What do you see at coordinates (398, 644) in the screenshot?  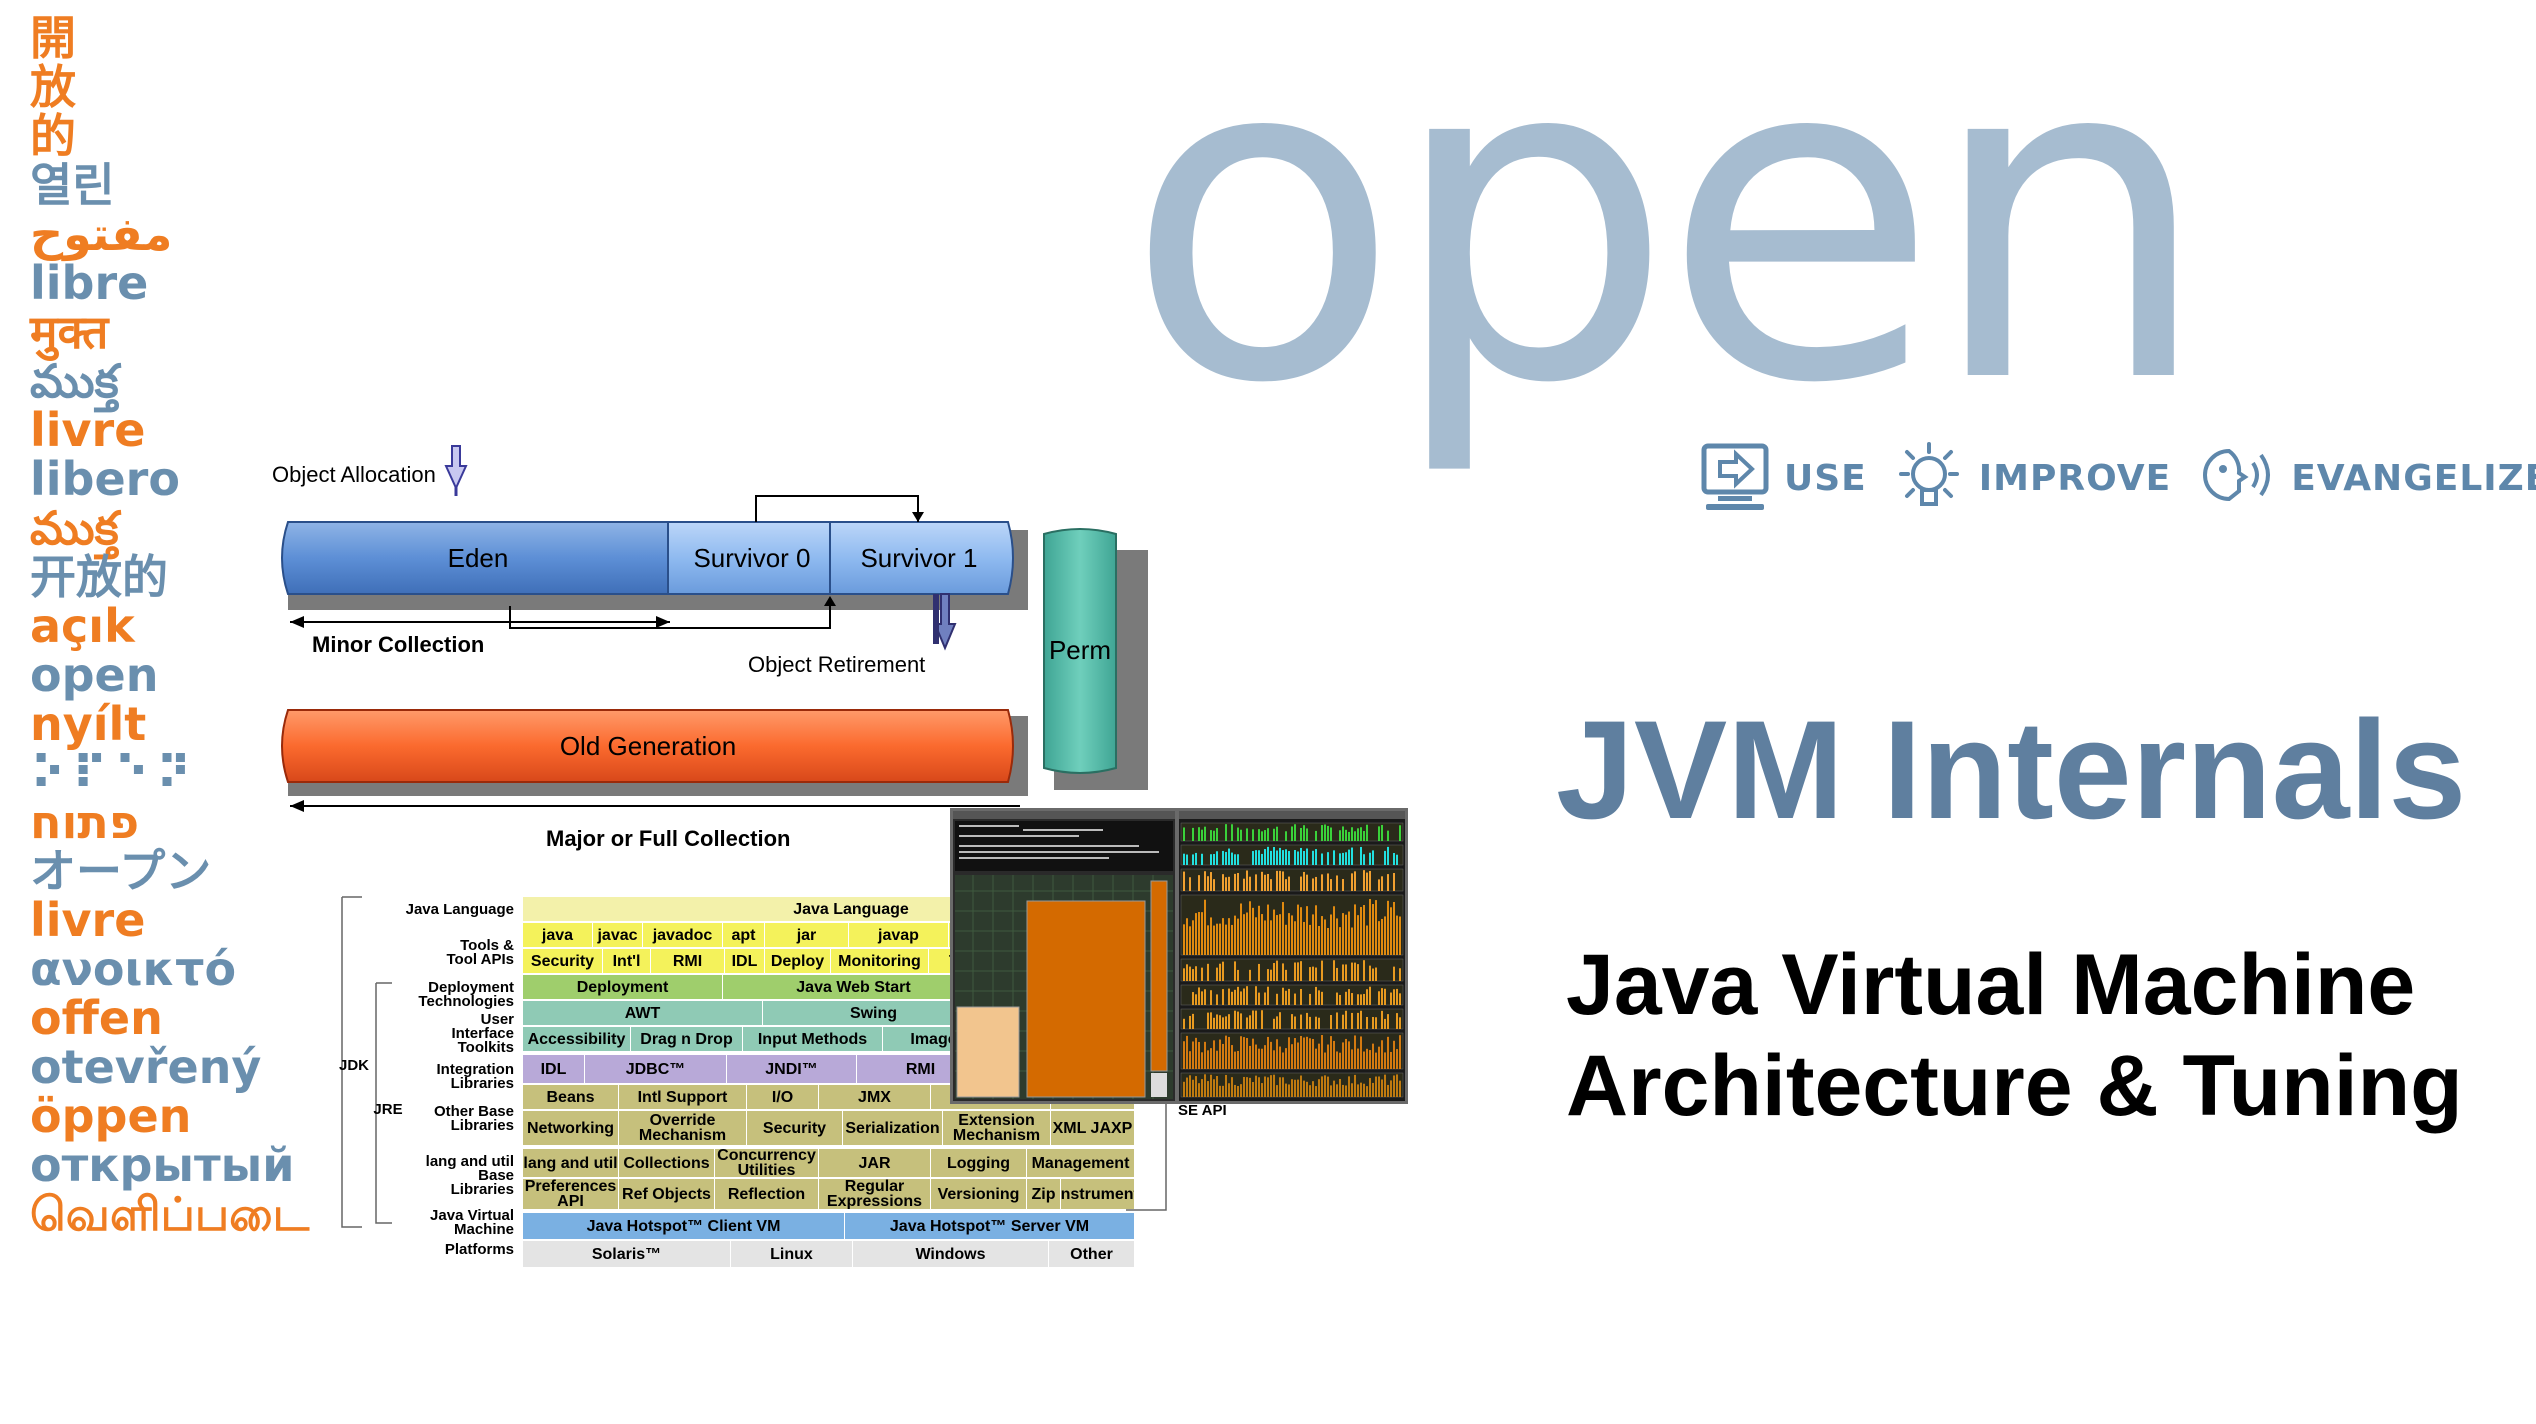 I see `minor-collection-label: Minor Collection` at bounding box center [398, 644].